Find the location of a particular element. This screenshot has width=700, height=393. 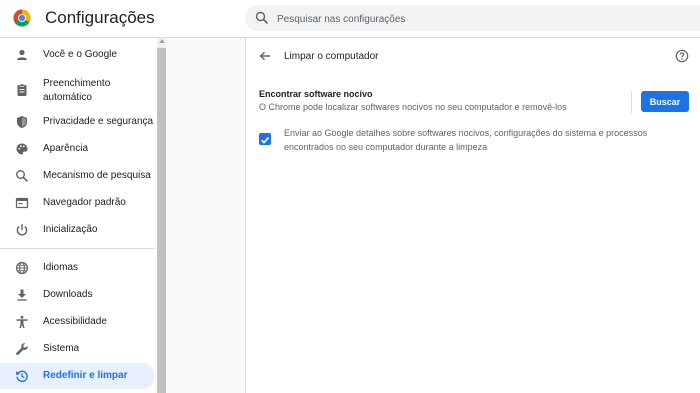

buscar-button: Buscar is located at coordinates (665, 101).